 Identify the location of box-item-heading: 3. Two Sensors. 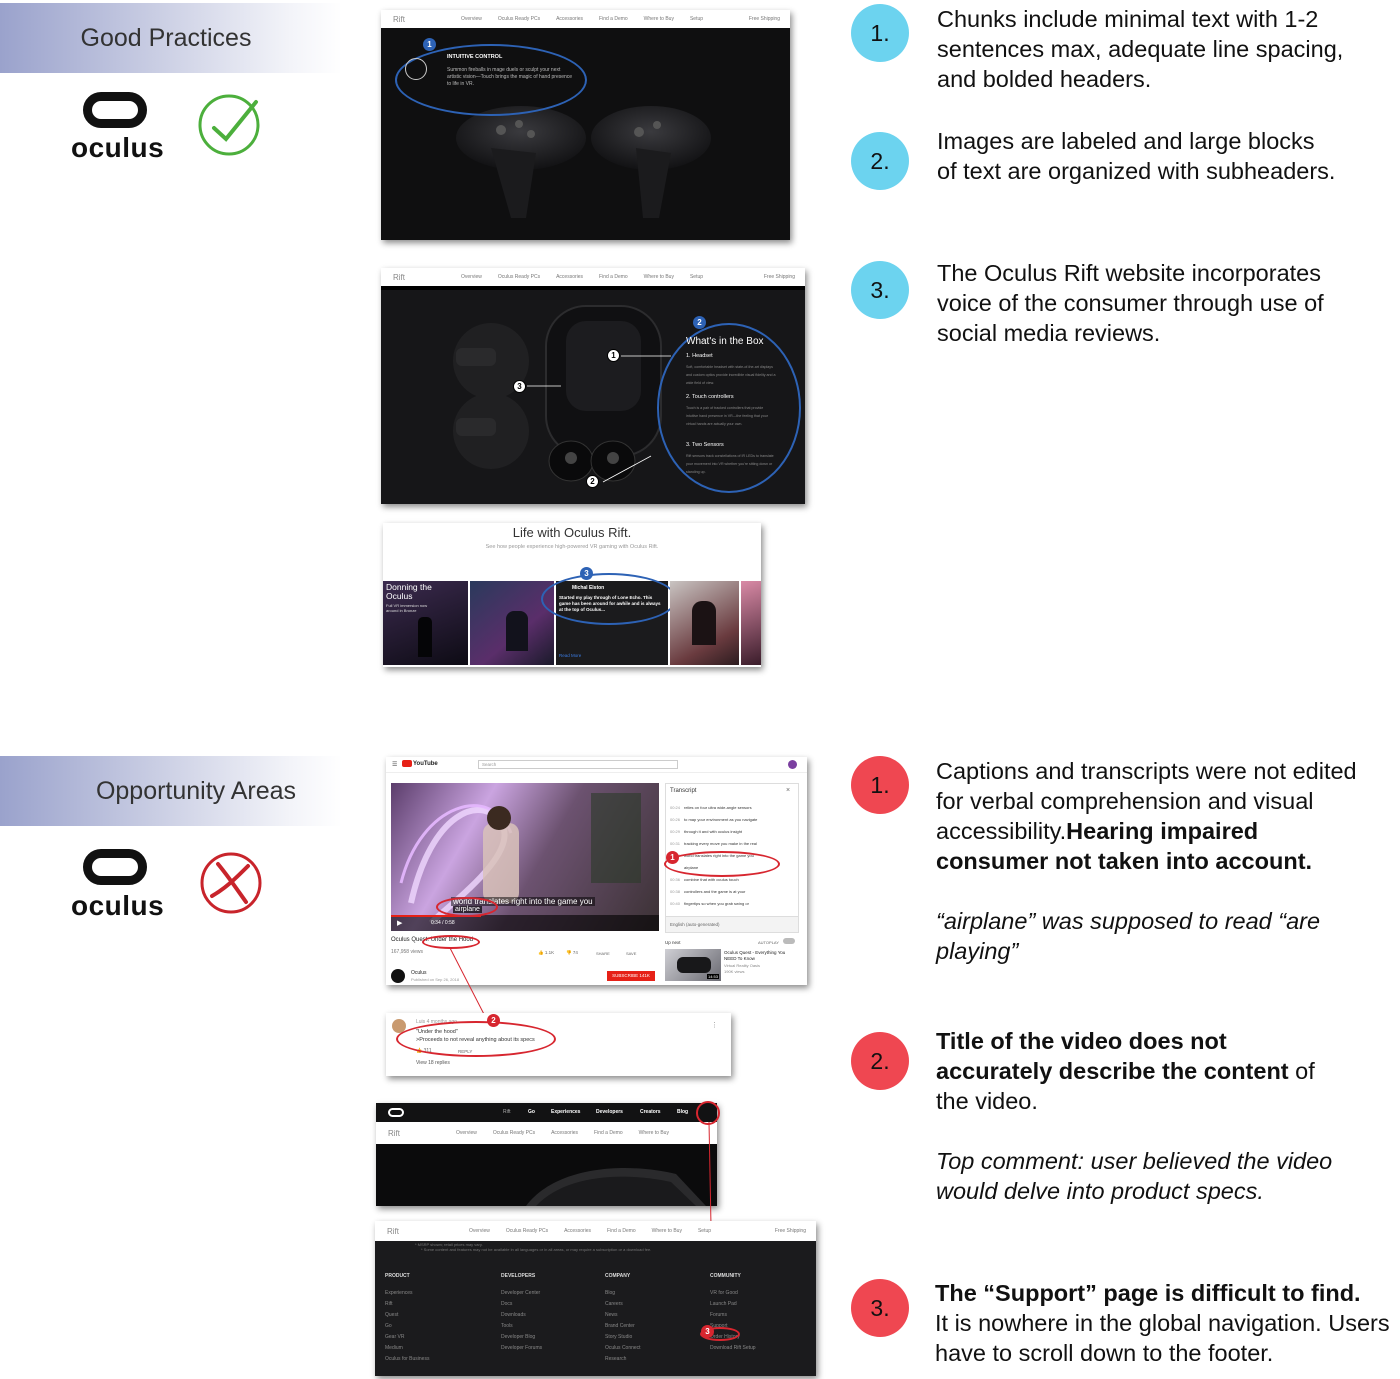
(705, 445).